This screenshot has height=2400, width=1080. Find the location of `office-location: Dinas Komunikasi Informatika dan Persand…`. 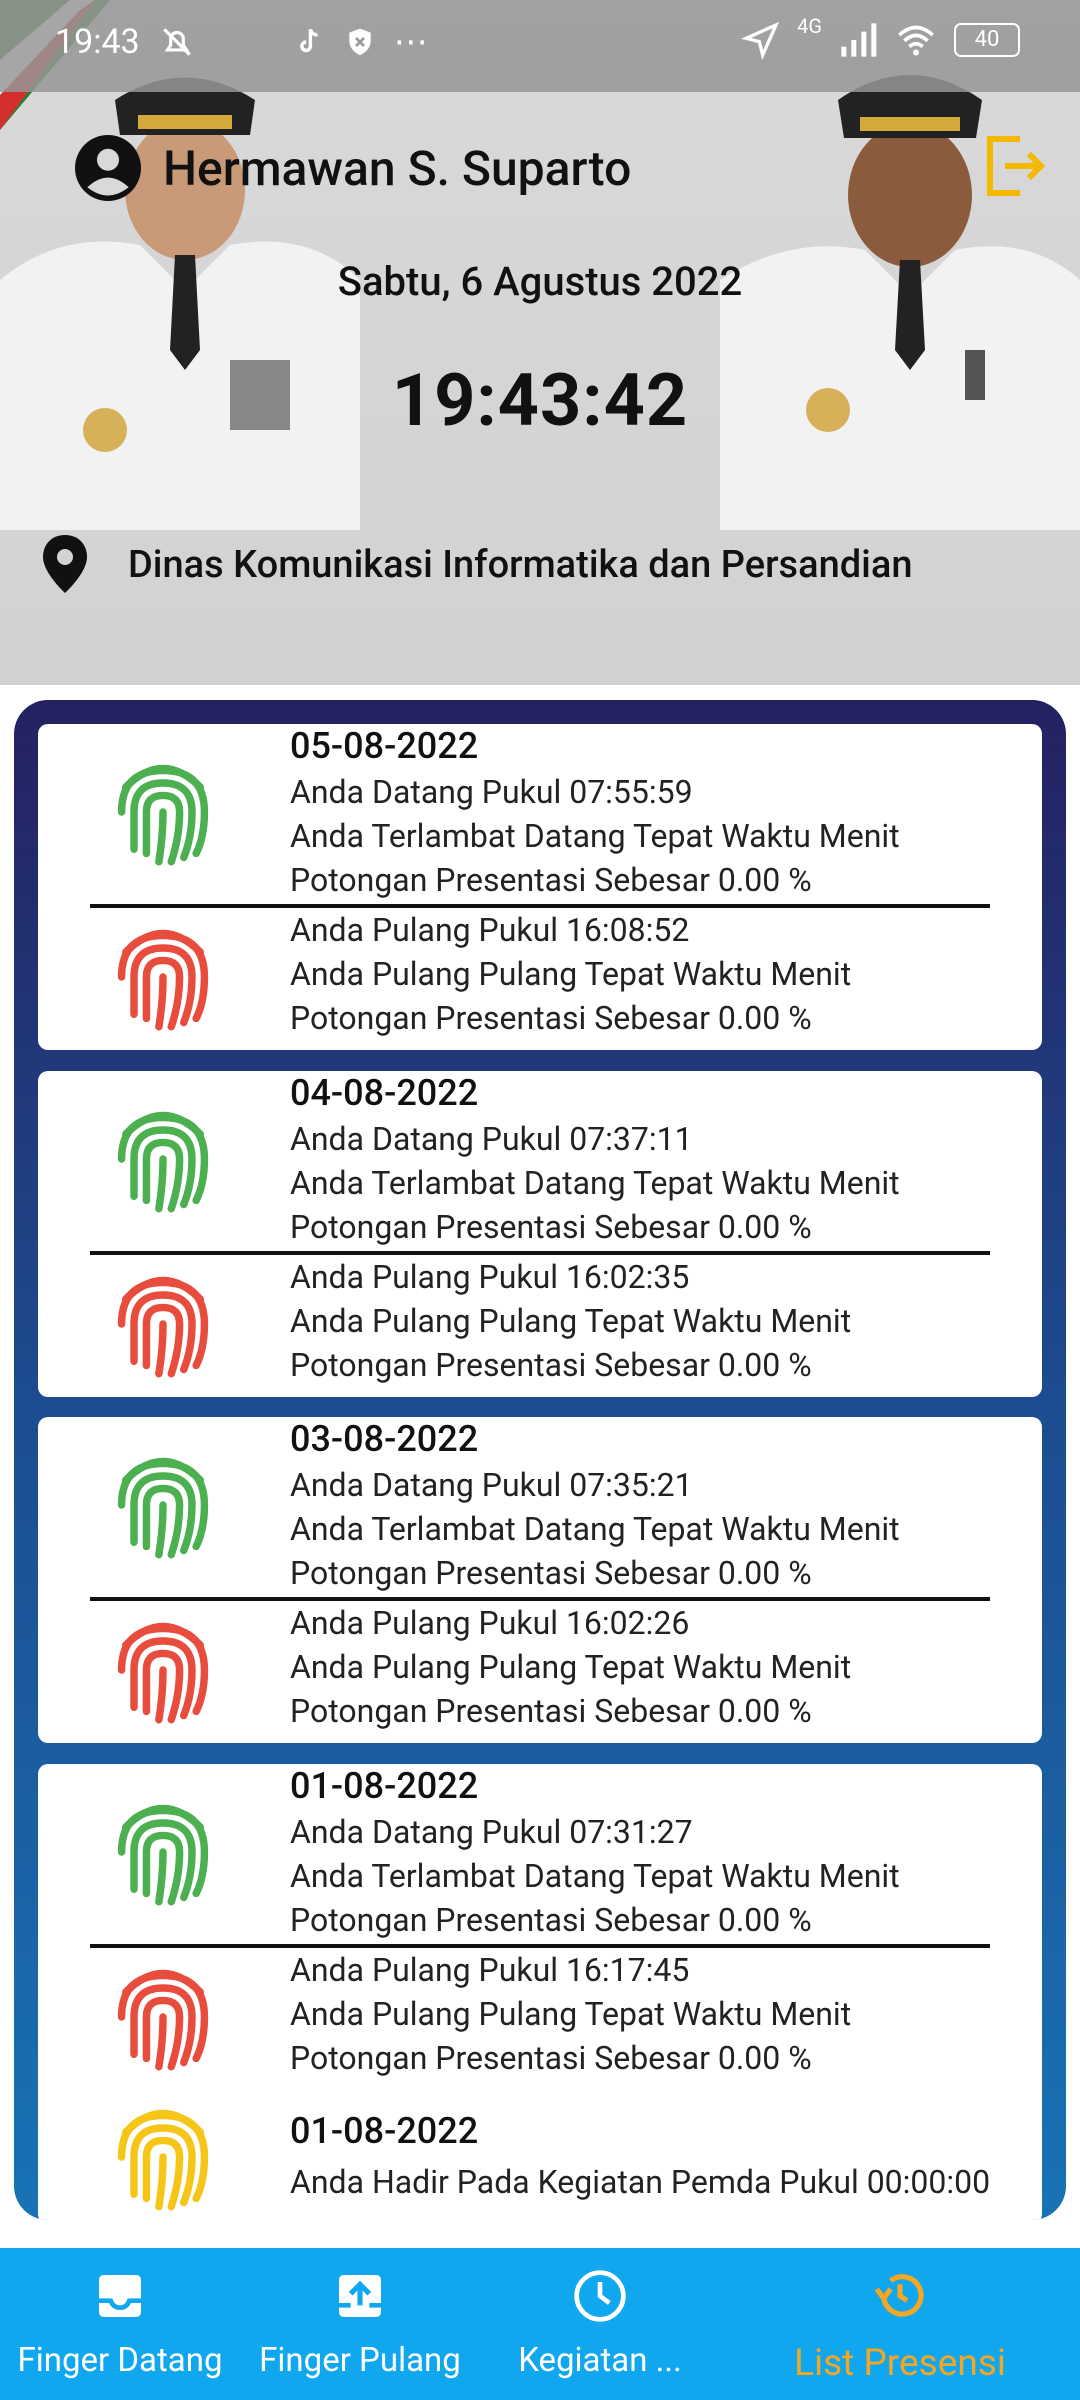

office-location: Dinas Komunikasi Informatika dan Persand… is located at coordinates (520, 565).